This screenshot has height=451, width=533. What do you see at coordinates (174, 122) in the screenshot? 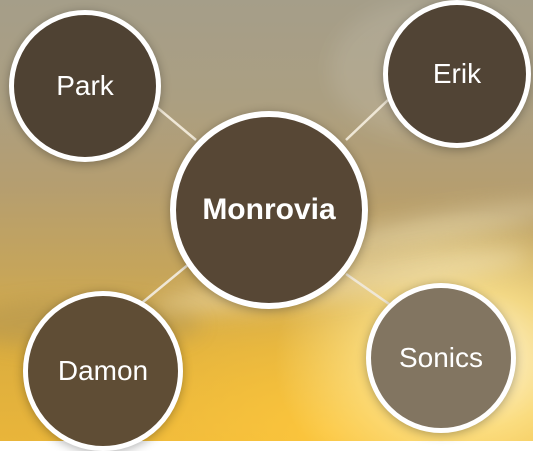
I see `link-center-park` at bounding box center [174, 122].